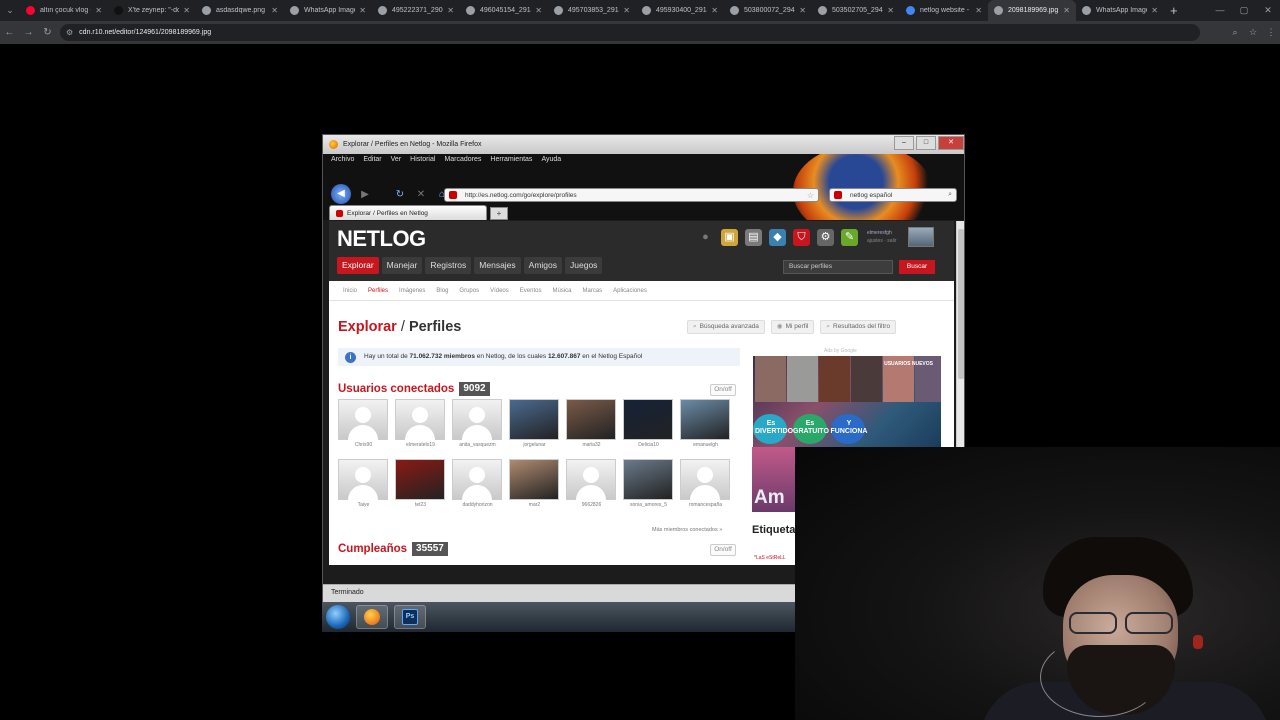 The height and width of the screenshot is (720, 1280). I want to click on user-card: tet23, so click(420, 486).